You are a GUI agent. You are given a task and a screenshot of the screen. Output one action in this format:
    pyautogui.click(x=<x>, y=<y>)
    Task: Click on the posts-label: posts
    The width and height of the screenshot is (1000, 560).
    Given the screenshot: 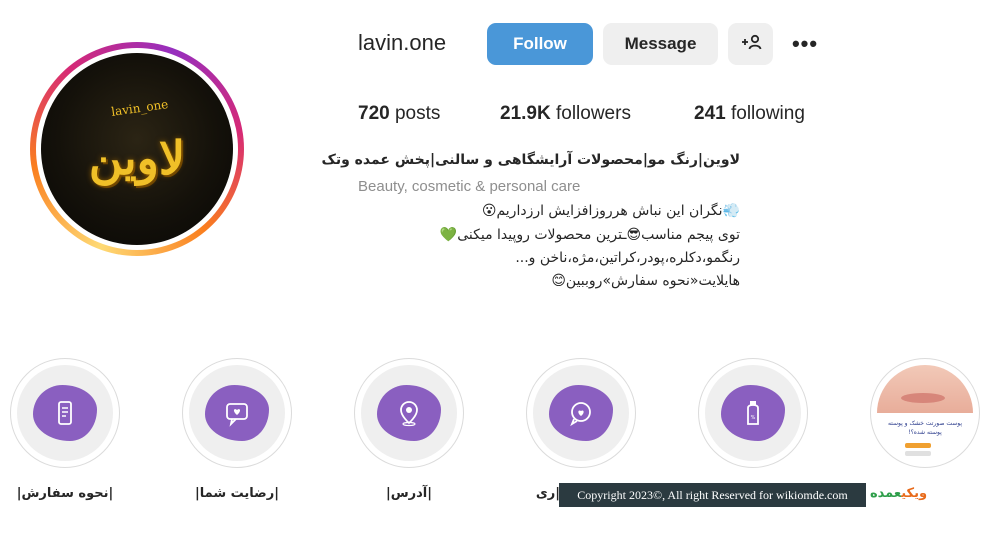 What is the action you would take?
    pyautogui.click(x=417, y=113)
    